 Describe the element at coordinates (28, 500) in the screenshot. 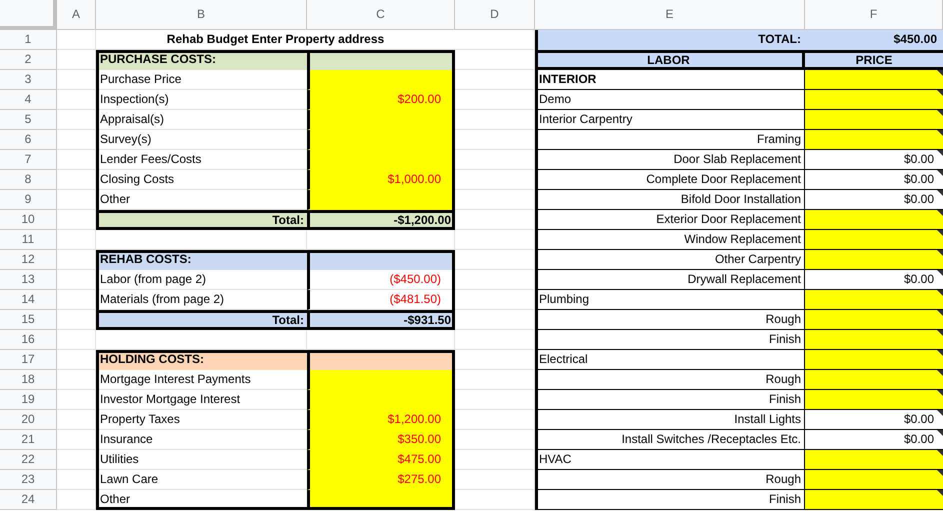

I see `row-header: 24` at that location.